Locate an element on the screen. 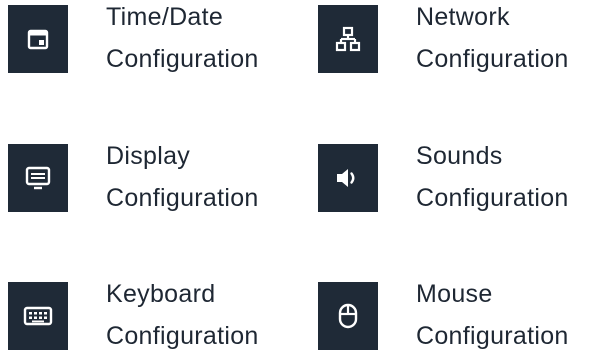 The width and height of the screenshot is (599, 357). network-label: Network Configuration is located at coordinates (492, 40).